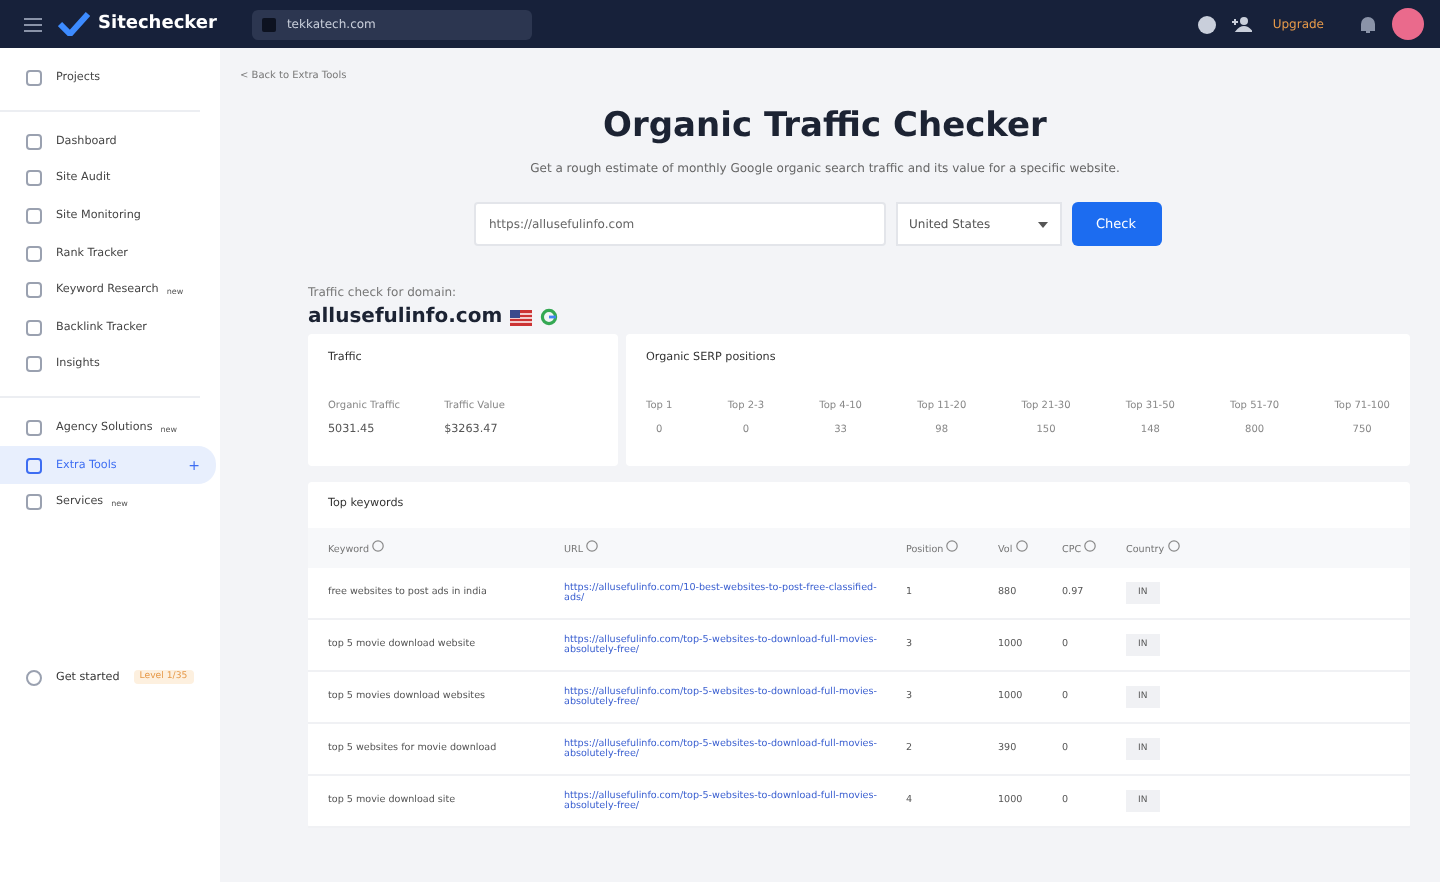 The width and height of the screenshot is (1440, 882). Describe the element at coordinates (269, 24) in the screenshot. I see `site-favicon-icon` at that location.